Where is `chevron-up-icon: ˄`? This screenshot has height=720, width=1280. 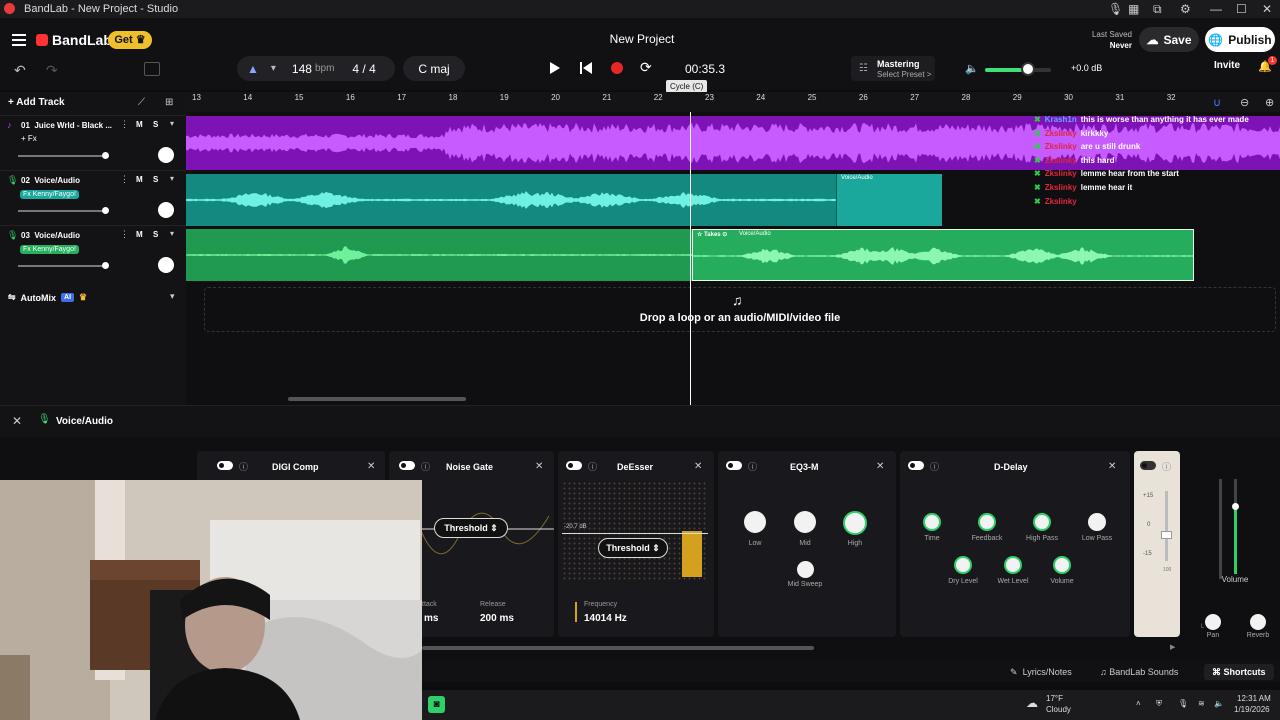
chevron-up-icon: ˄ is located at coordinates (1138, 703).